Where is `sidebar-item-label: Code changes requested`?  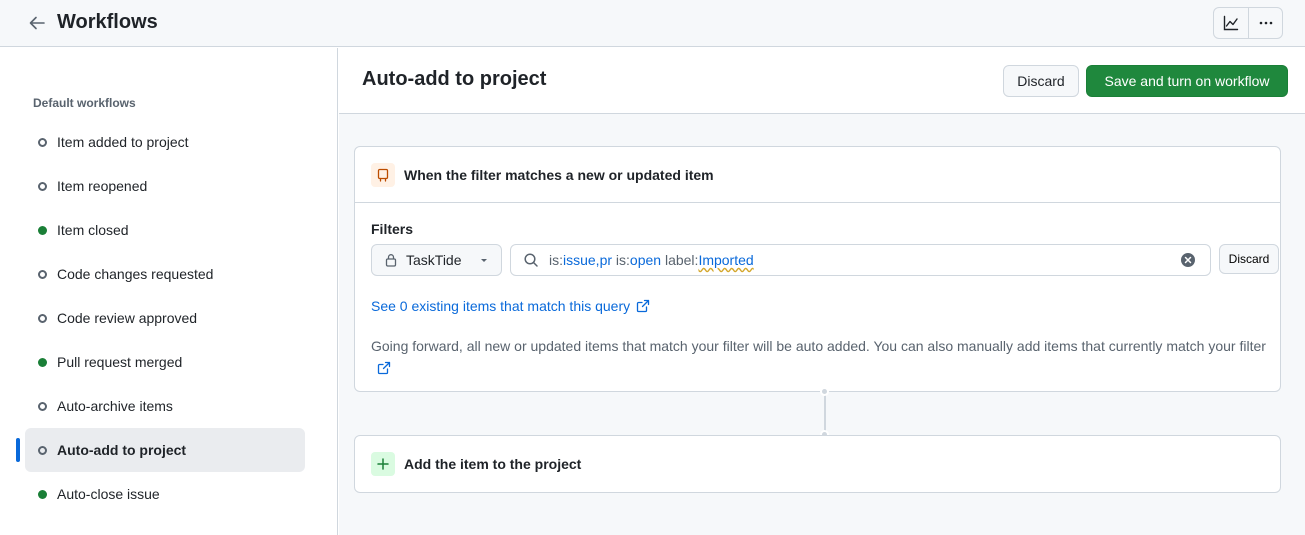
sidebar-item-label: Code changes requested is located at coordinates (135, 274).